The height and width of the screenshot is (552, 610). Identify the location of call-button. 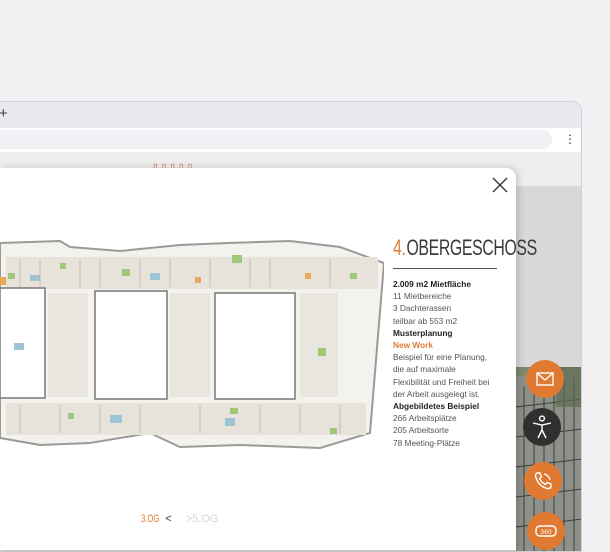
(543, 481).